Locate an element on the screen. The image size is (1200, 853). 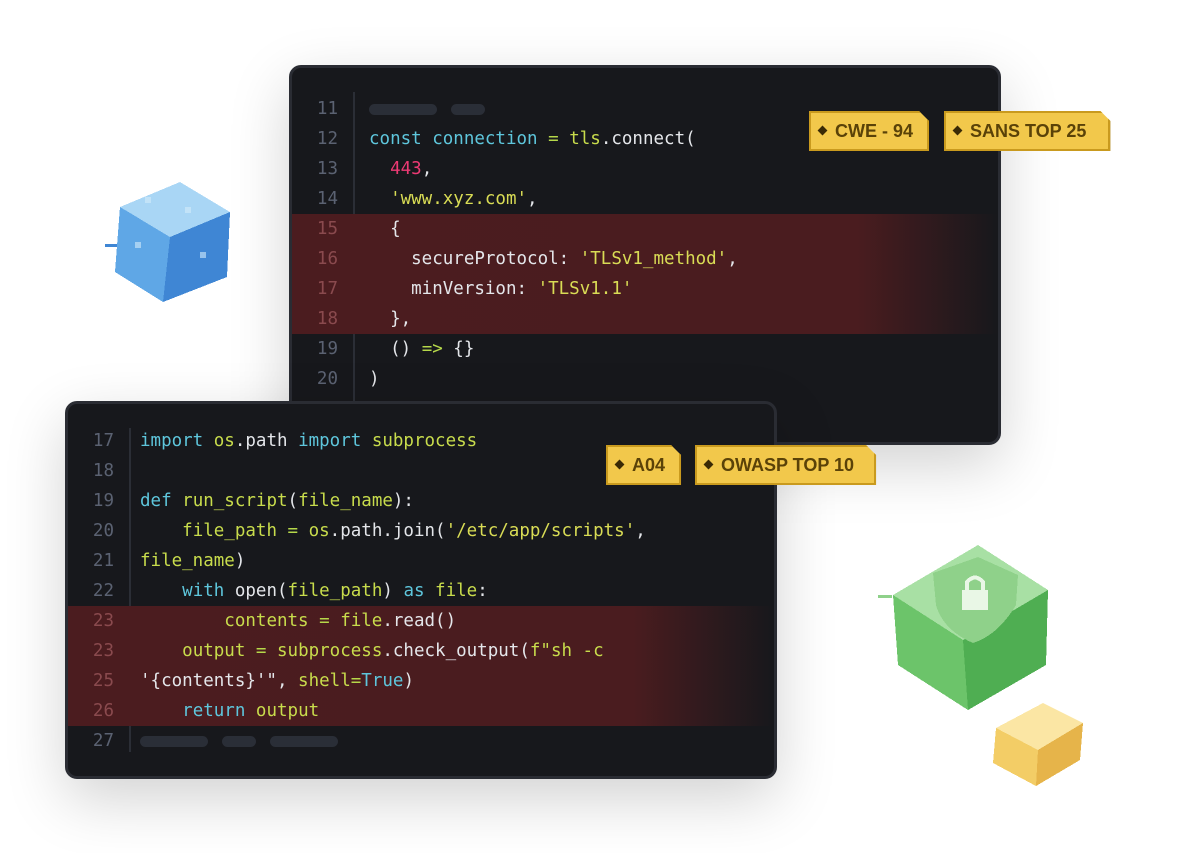
code-text: file_name) is located at coordinates (192, 561).